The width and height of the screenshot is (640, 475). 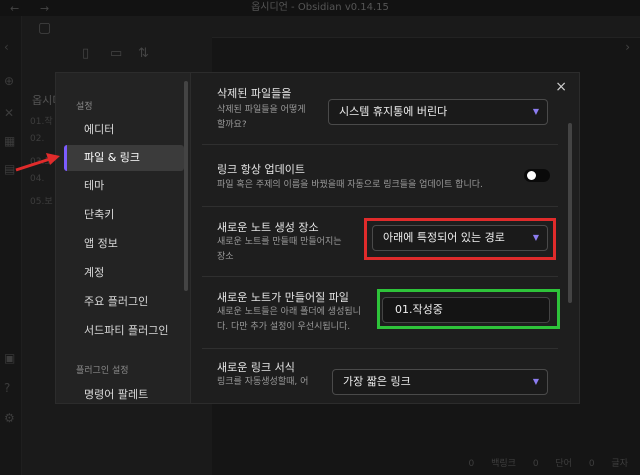 What do you see at coordinates (124, 186) in the screenshot?
I see `sidebar-item-theme: 테마` at bounding box center [124, 186].